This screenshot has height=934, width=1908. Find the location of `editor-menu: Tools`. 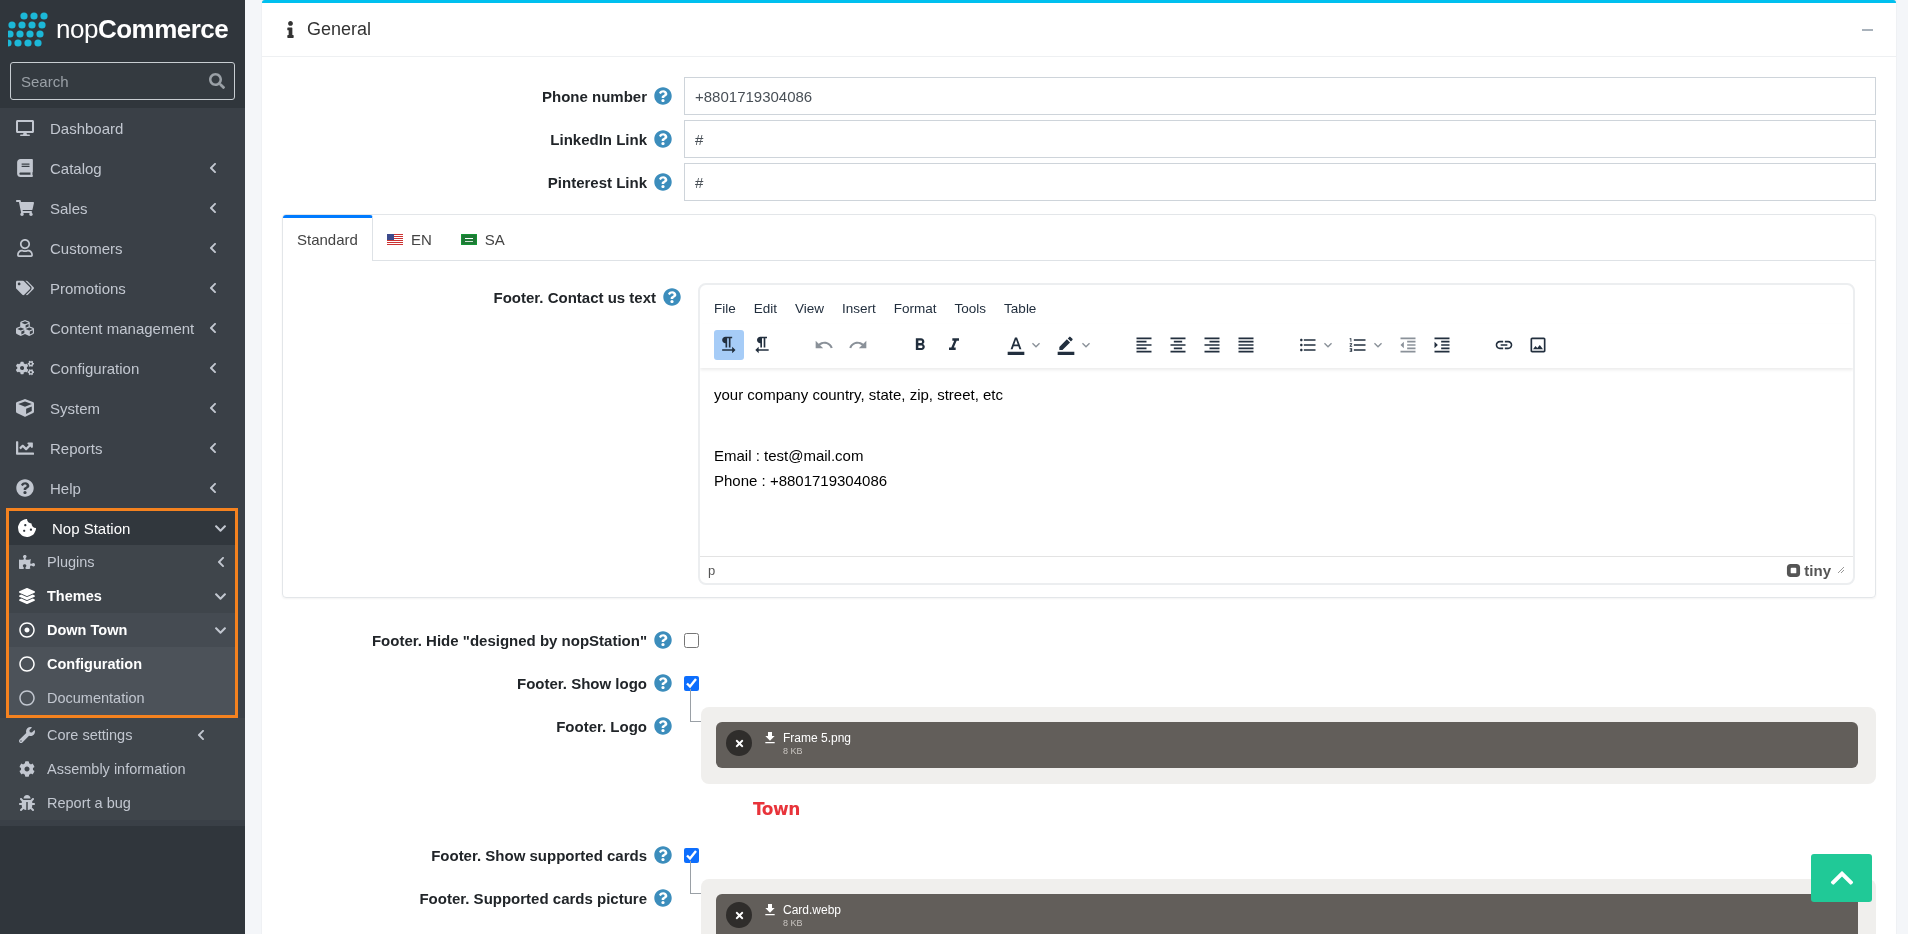

editor-menu: Tools is located at coordinates (970, 308).